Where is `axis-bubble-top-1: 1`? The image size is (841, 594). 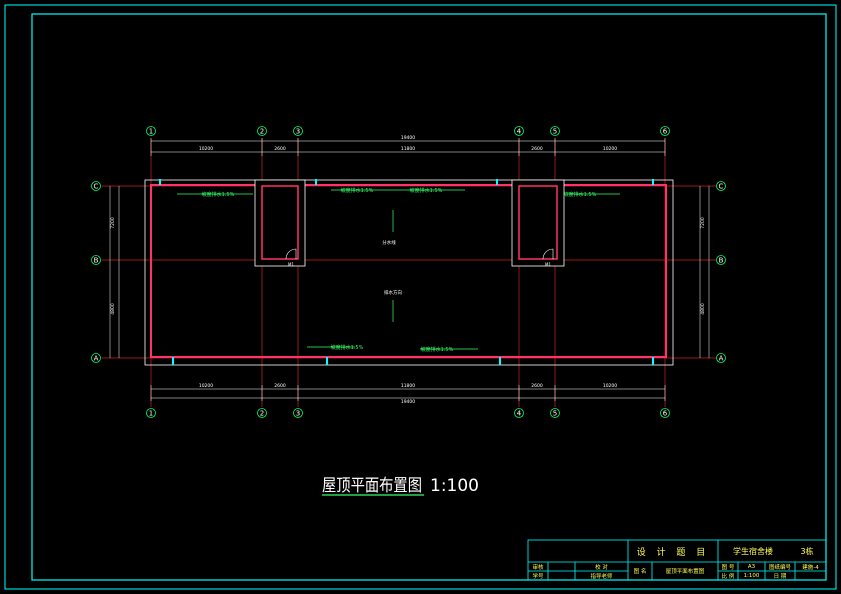
axis-bubble-top-1: 1 is located at coordinates (151, 131).